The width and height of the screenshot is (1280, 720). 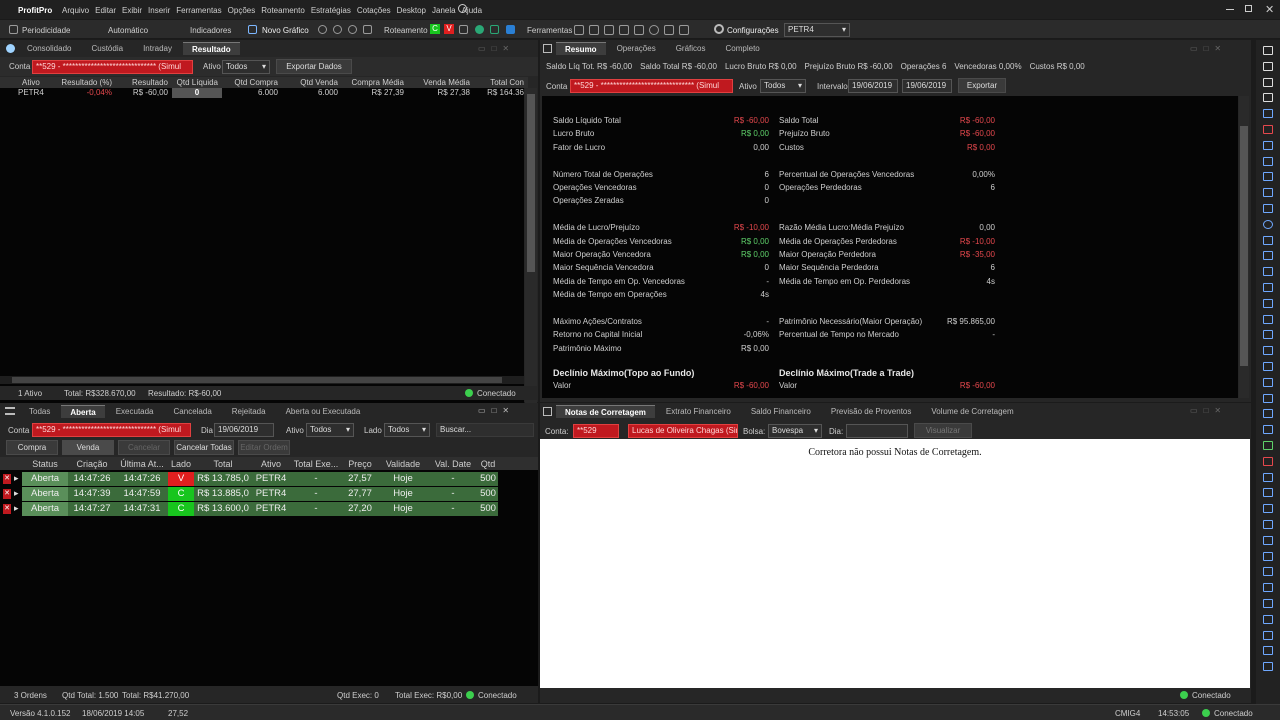 I want to click on column-header: Status, so click(x=45, y=464).